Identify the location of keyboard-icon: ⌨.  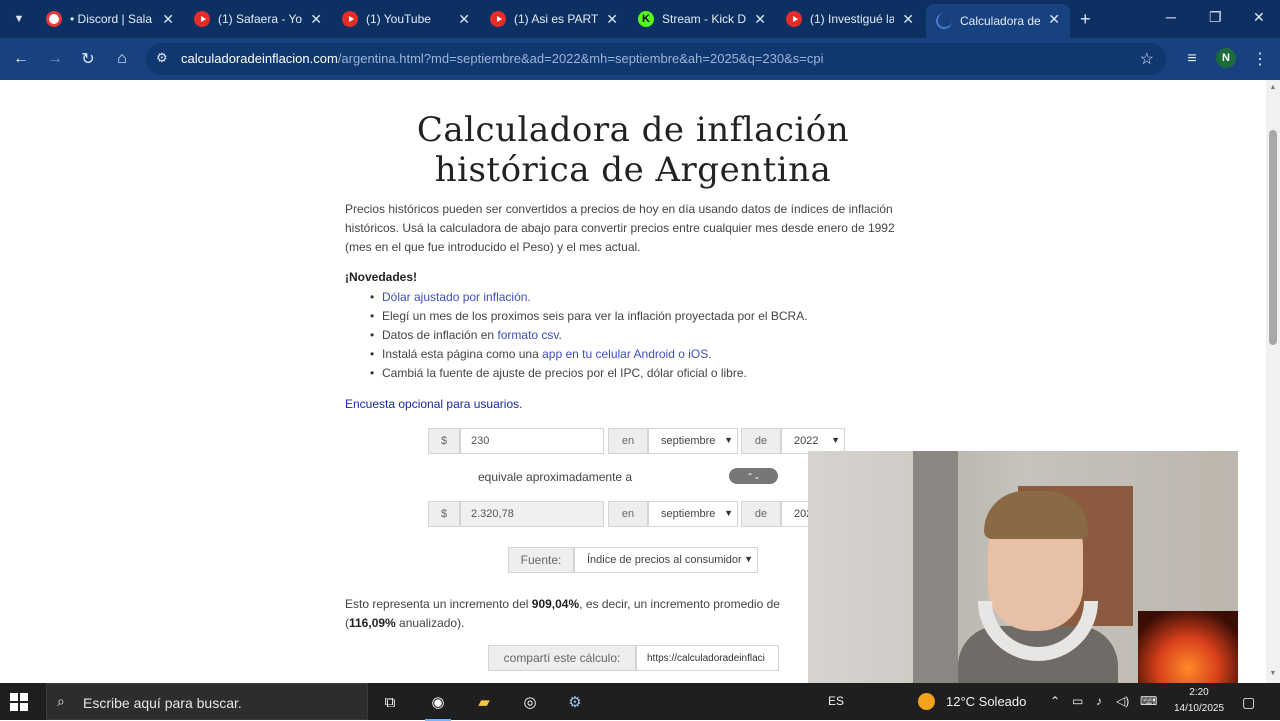
(1148, 701).